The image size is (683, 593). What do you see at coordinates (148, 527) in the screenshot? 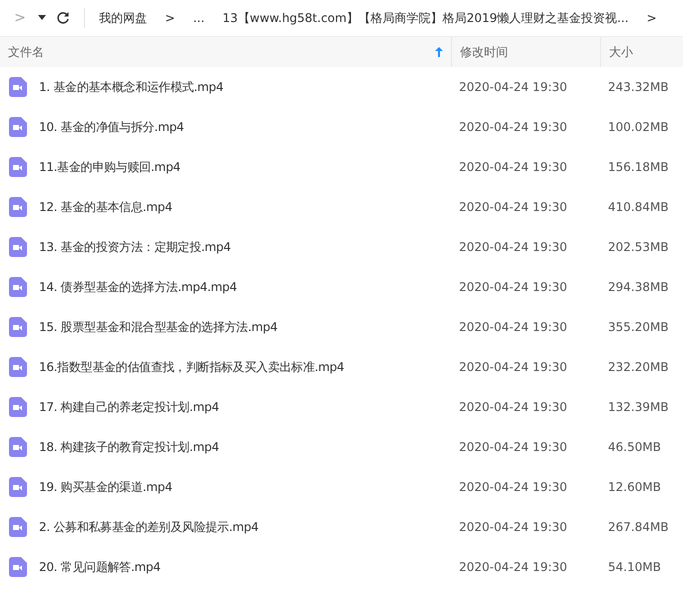
I see `file-name: 2. 公募和私募基金的差别及风险提示.mp4` at bounding box center [148, 527].